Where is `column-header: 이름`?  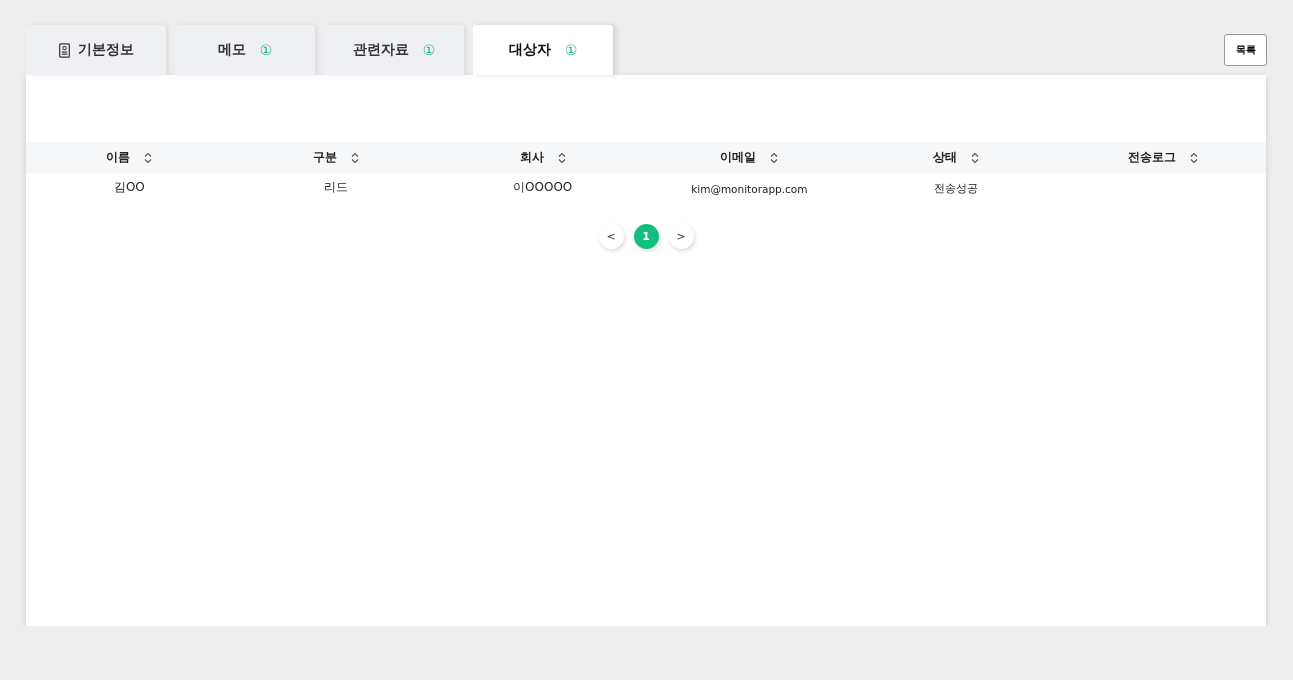
column-header: 이름 is located at coordinates (129, 157).